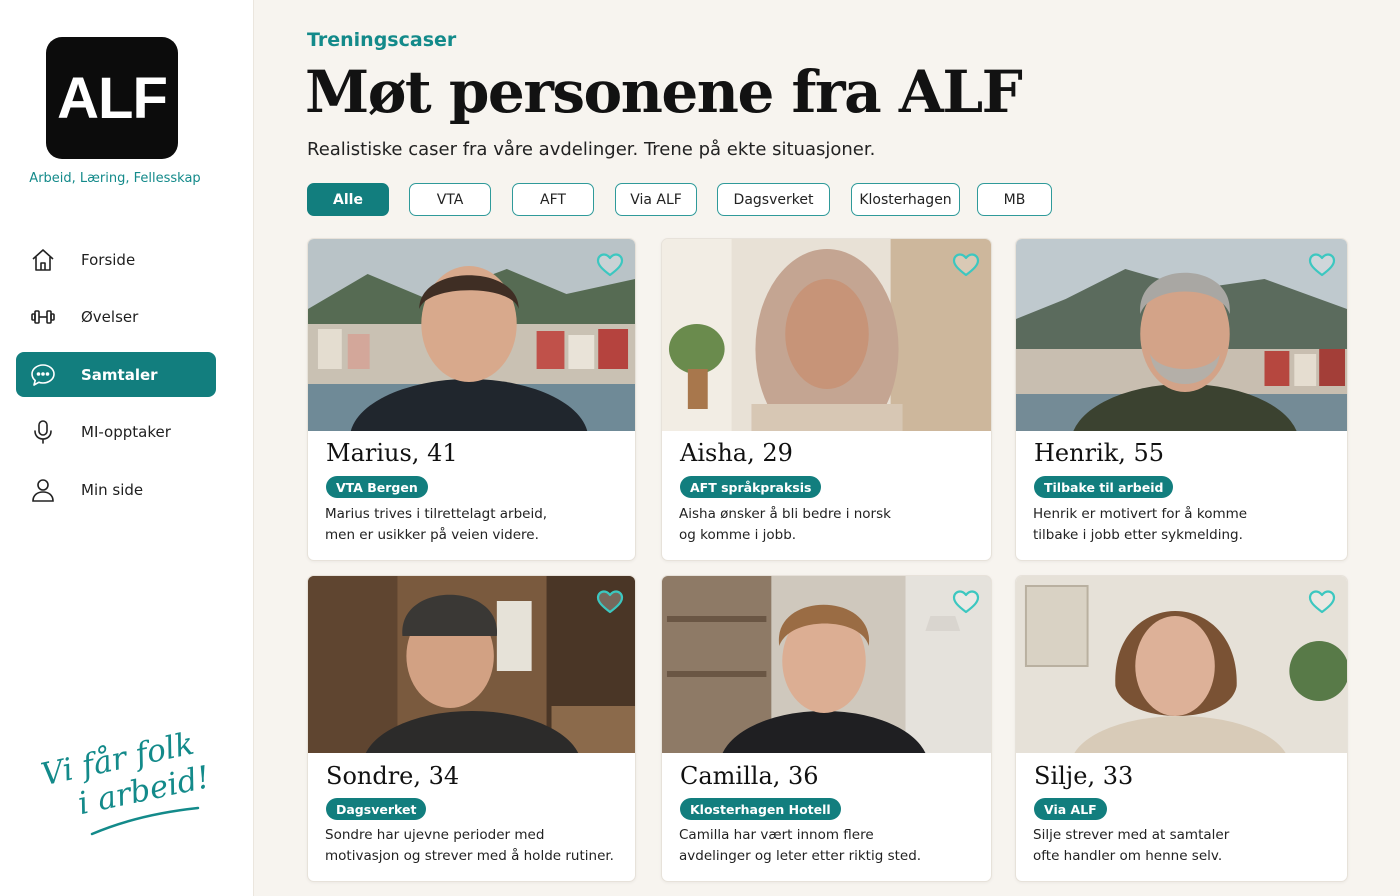 The width and height of the screenshot is (1400, 896). What do you see at coordinates (905, 199) in the screenshot?
I see `filter-chip-klosterhagen: Klosterhagen` at bounding box center [905, 199].